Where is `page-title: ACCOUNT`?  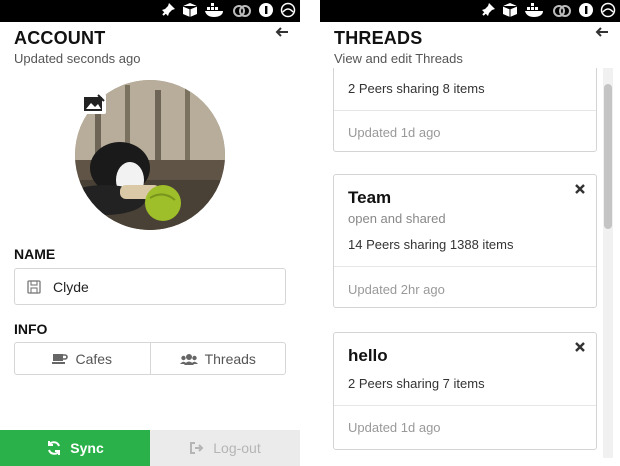
page-title: ACCOUNT is located at coordinates (60, 38).